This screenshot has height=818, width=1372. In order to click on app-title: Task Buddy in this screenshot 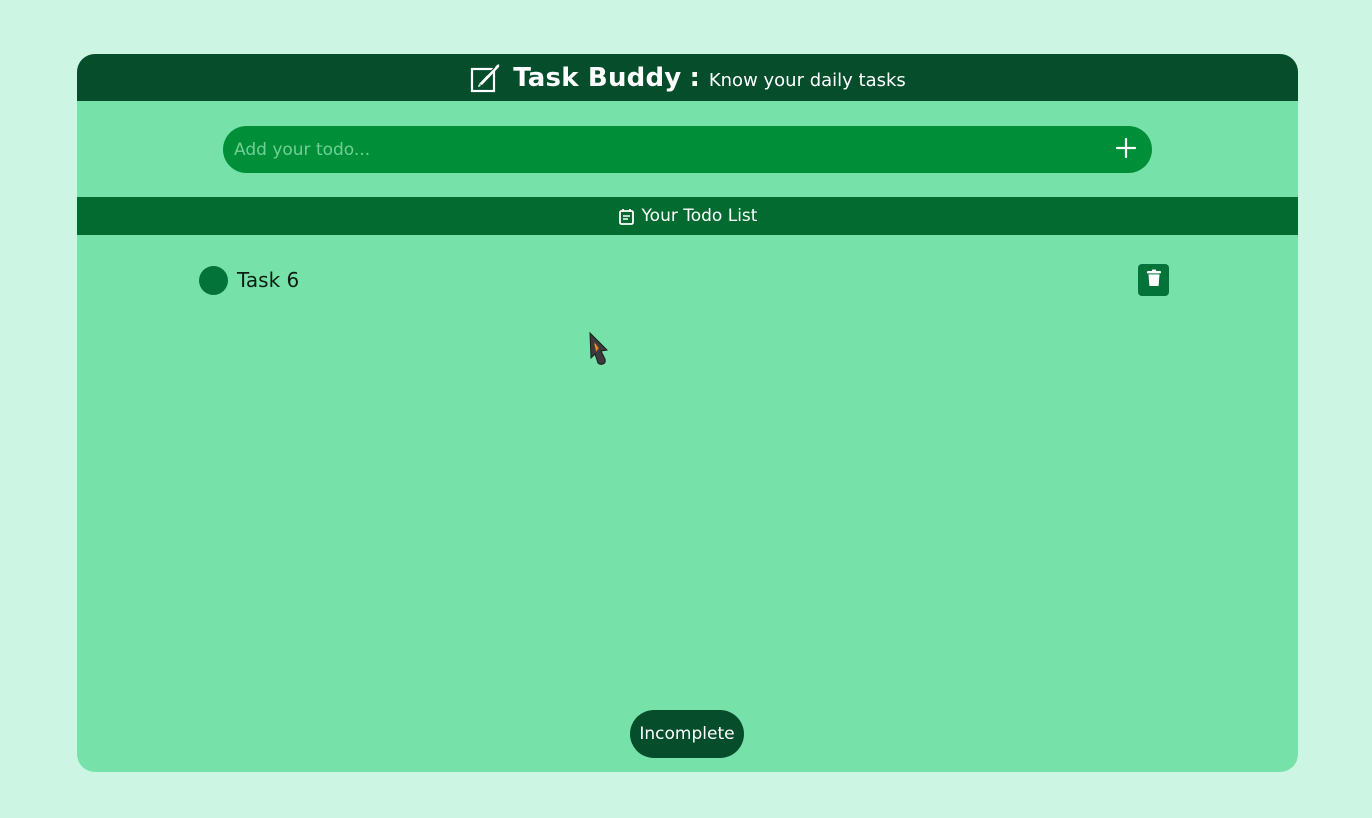, I will do `click(597, 77)`.